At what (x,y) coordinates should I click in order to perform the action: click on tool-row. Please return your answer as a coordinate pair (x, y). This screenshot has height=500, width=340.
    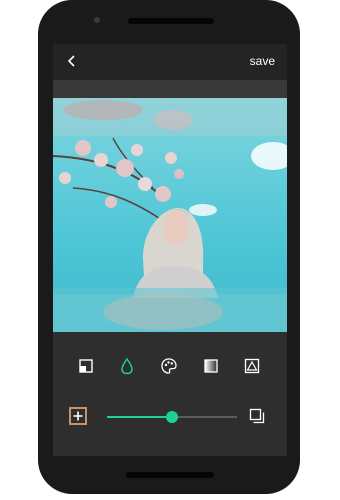
    Looking at the image, I should click on (170, 365).